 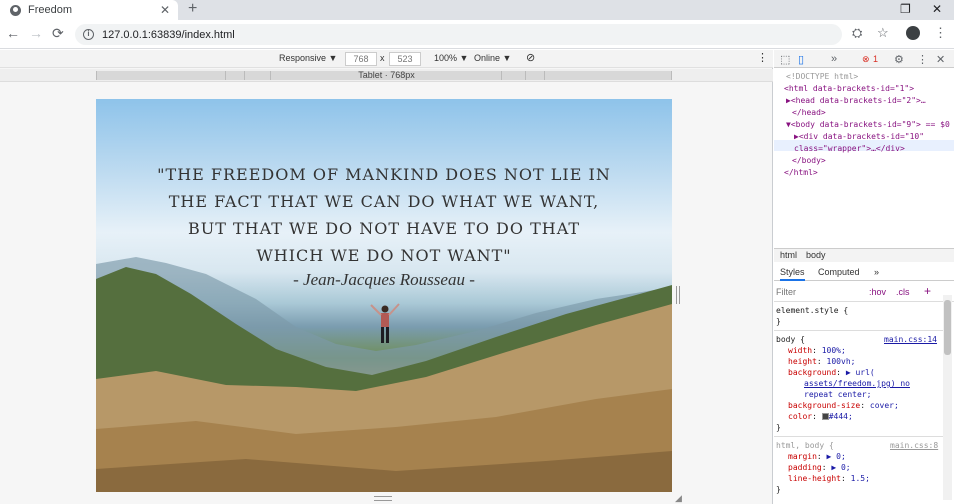 What do you see at coordinates (910, 339) in the screenshot?
I see `body-rule-source-link: main.css:14` at bounding box center [910, 339].